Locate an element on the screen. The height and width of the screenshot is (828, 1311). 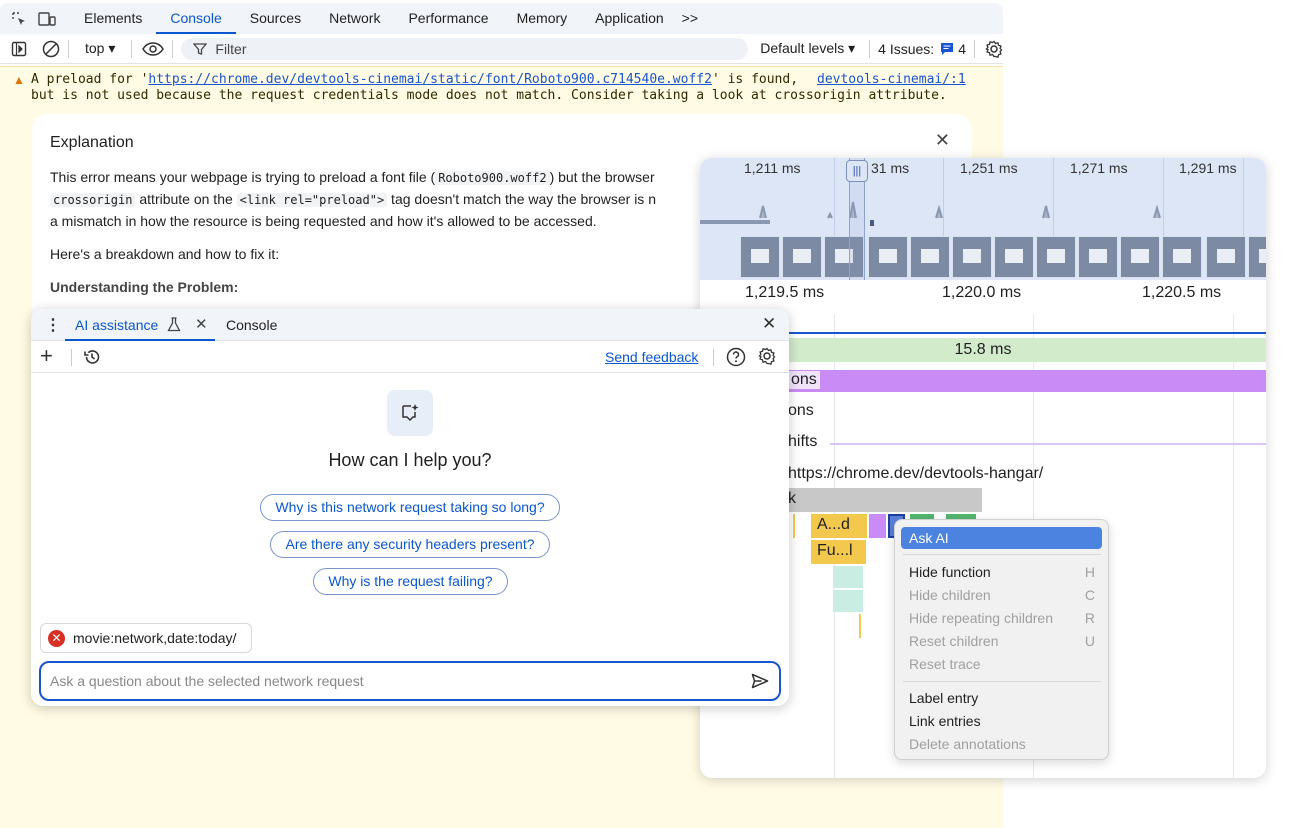
inspect-element-icon is located at coordinates (19, 19).